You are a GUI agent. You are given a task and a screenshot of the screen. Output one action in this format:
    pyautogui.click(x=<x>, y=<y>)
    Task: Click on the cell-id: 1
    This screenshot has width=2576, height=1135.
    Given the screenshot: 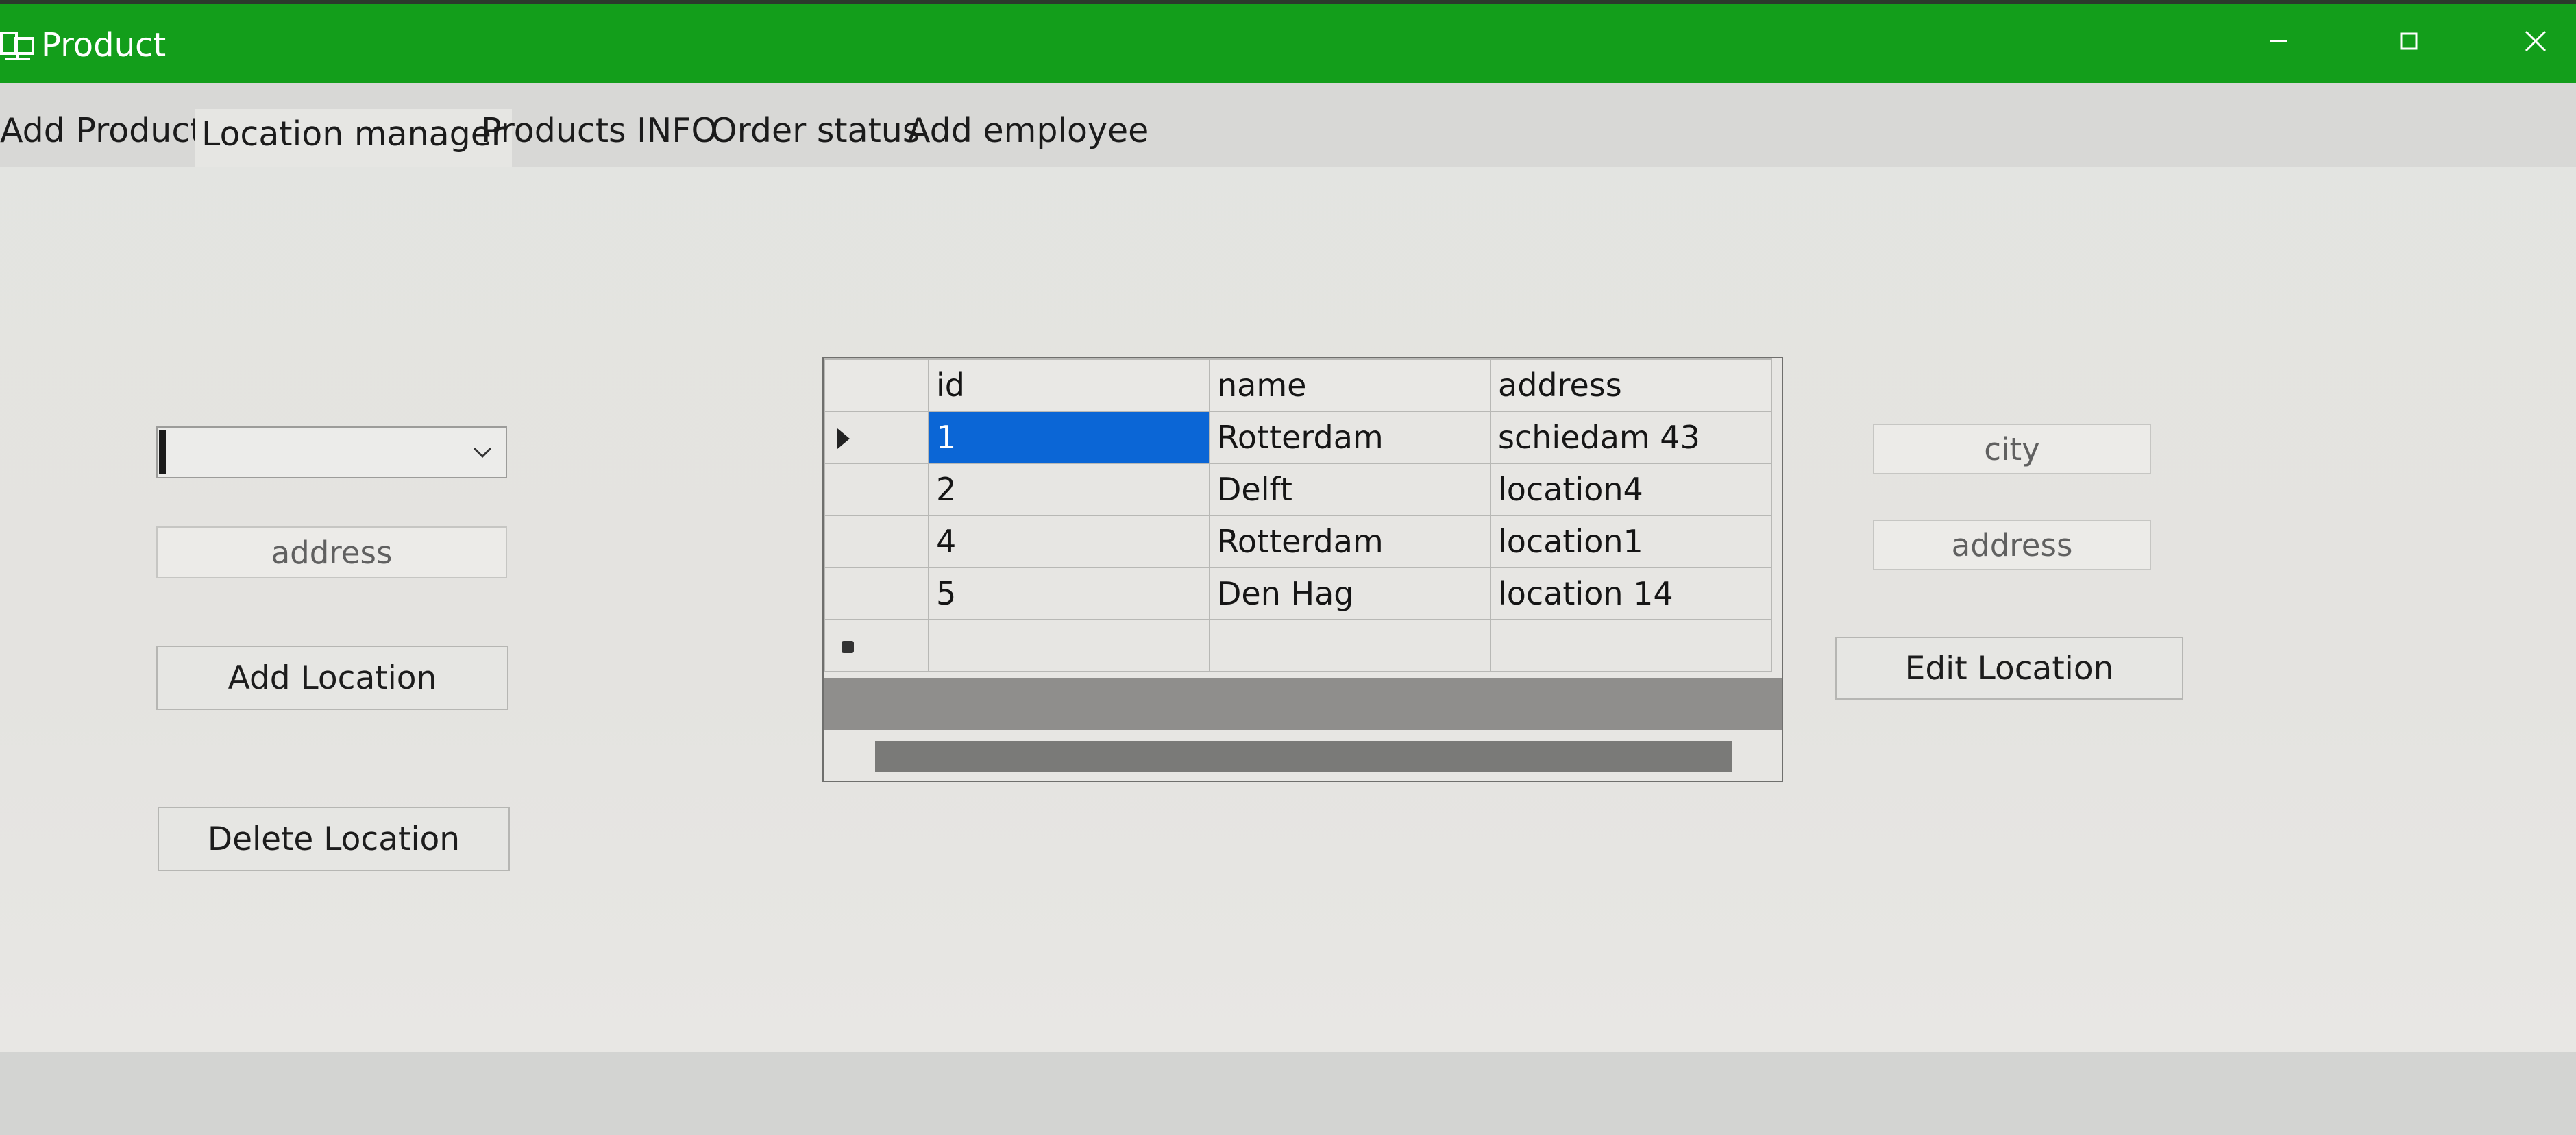 What is the action you would take?
    pyautogui.click(x=1069, y=438)
    